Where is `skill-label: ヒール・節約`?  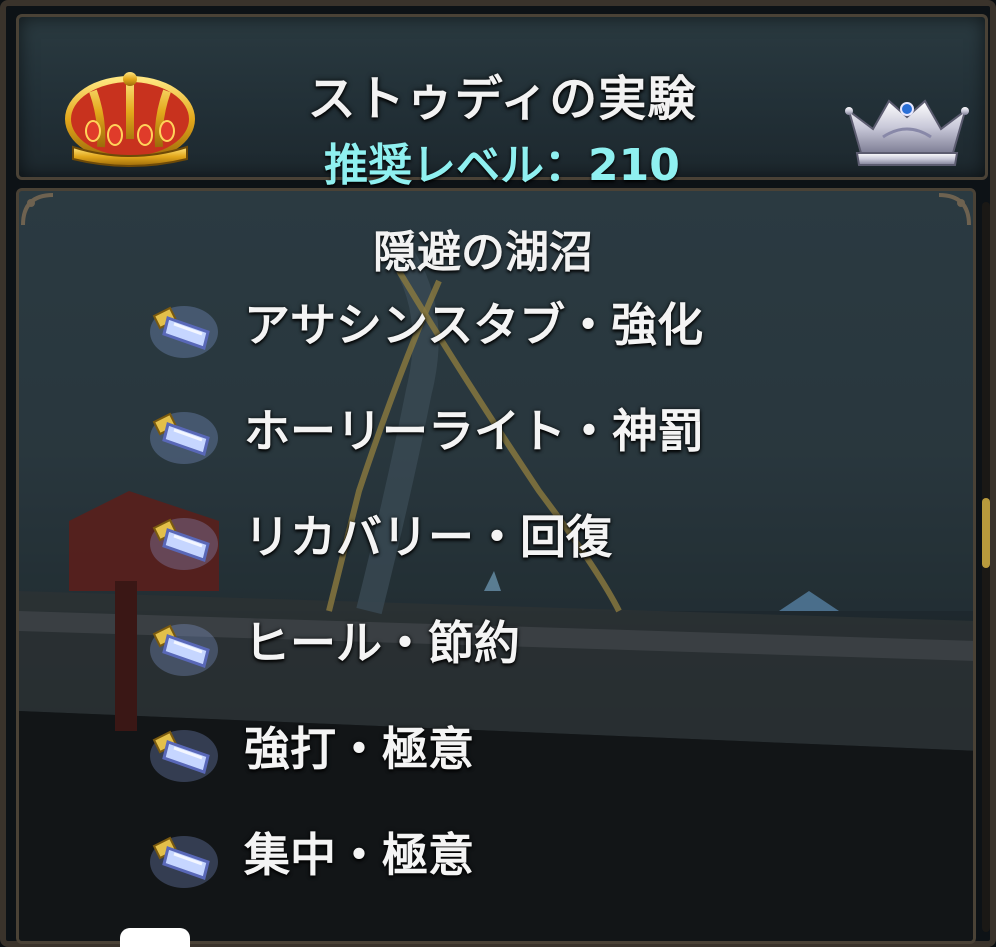 skill-label: ヒール・節約 is located at coordinates (382, 643).